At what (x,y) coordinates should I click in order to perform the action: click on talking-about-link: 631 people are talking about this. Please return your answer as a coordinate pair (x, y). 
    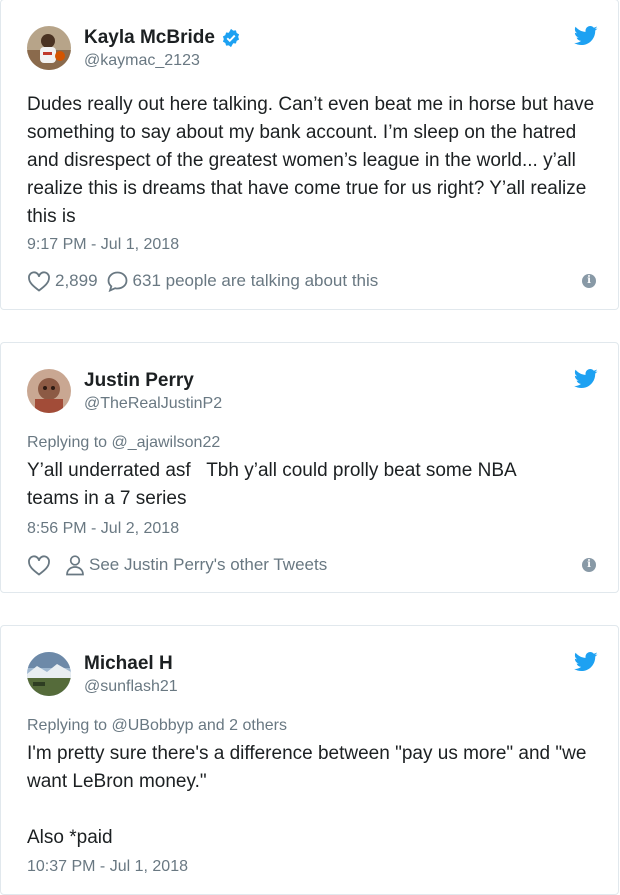
    Looking at the image, I should click on (242, 281).